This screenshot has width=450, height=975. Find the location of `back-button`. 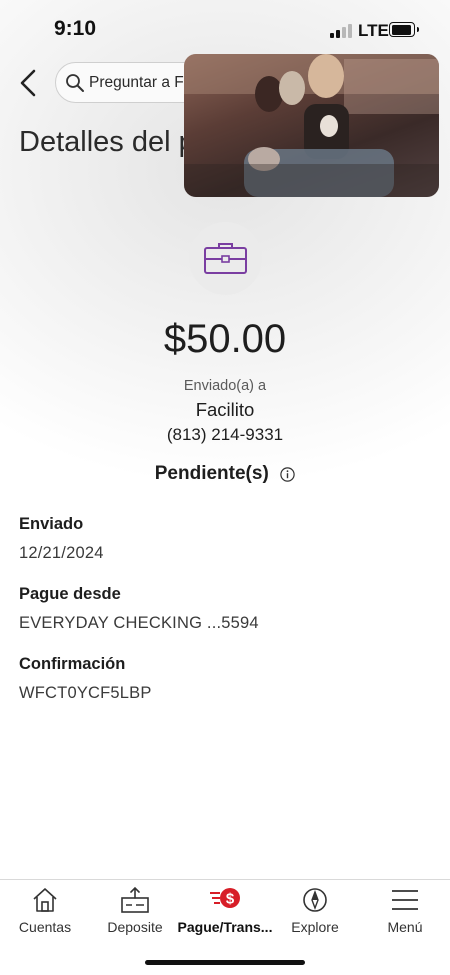

back-button is located at coordinates (29, 83).